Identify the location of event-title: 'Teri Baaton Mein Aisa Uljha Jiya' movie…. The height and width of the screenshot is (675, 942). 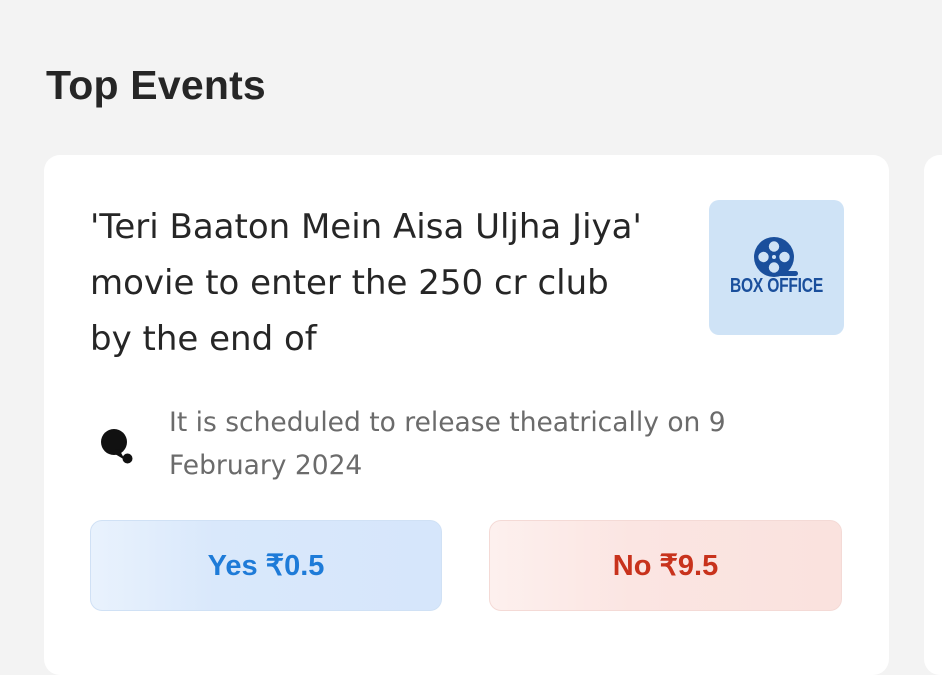
(370, 283).